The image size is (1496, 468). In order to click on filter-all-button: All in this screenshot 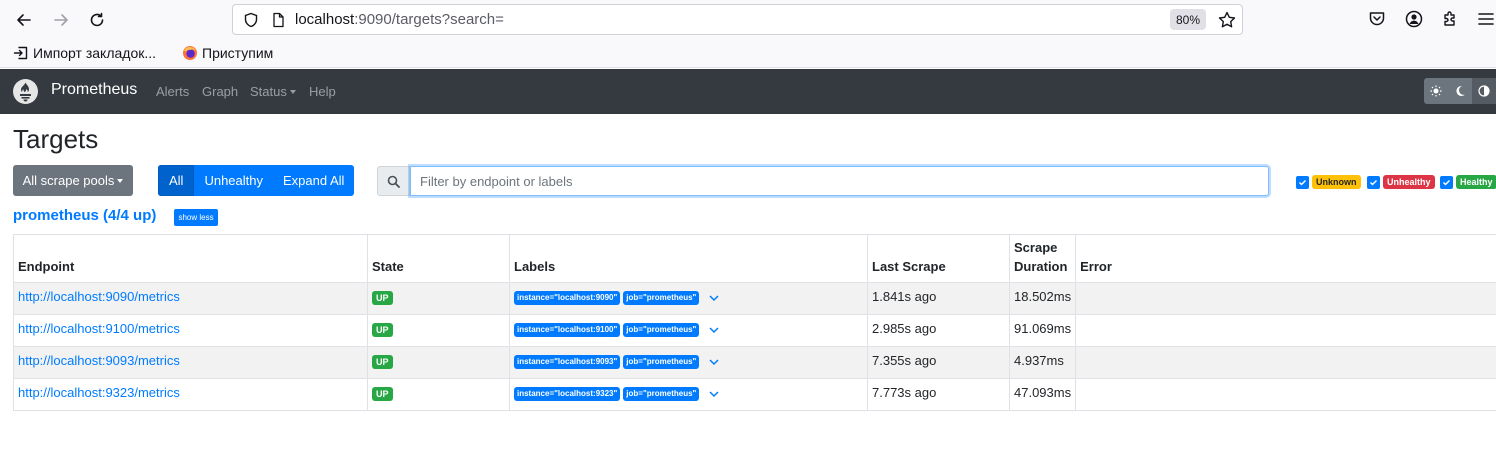, I will do `click(176, 180)`.